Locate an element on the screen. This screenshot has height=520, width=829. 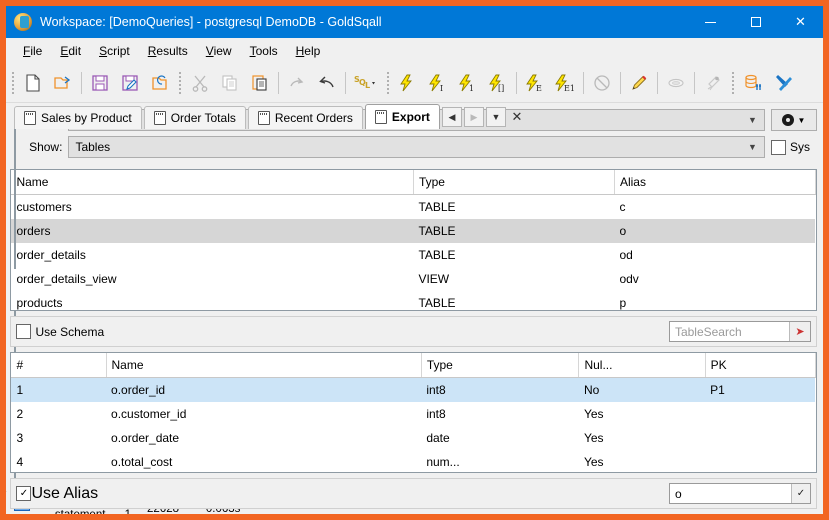
paste-button is located at coordinates (260, 83).